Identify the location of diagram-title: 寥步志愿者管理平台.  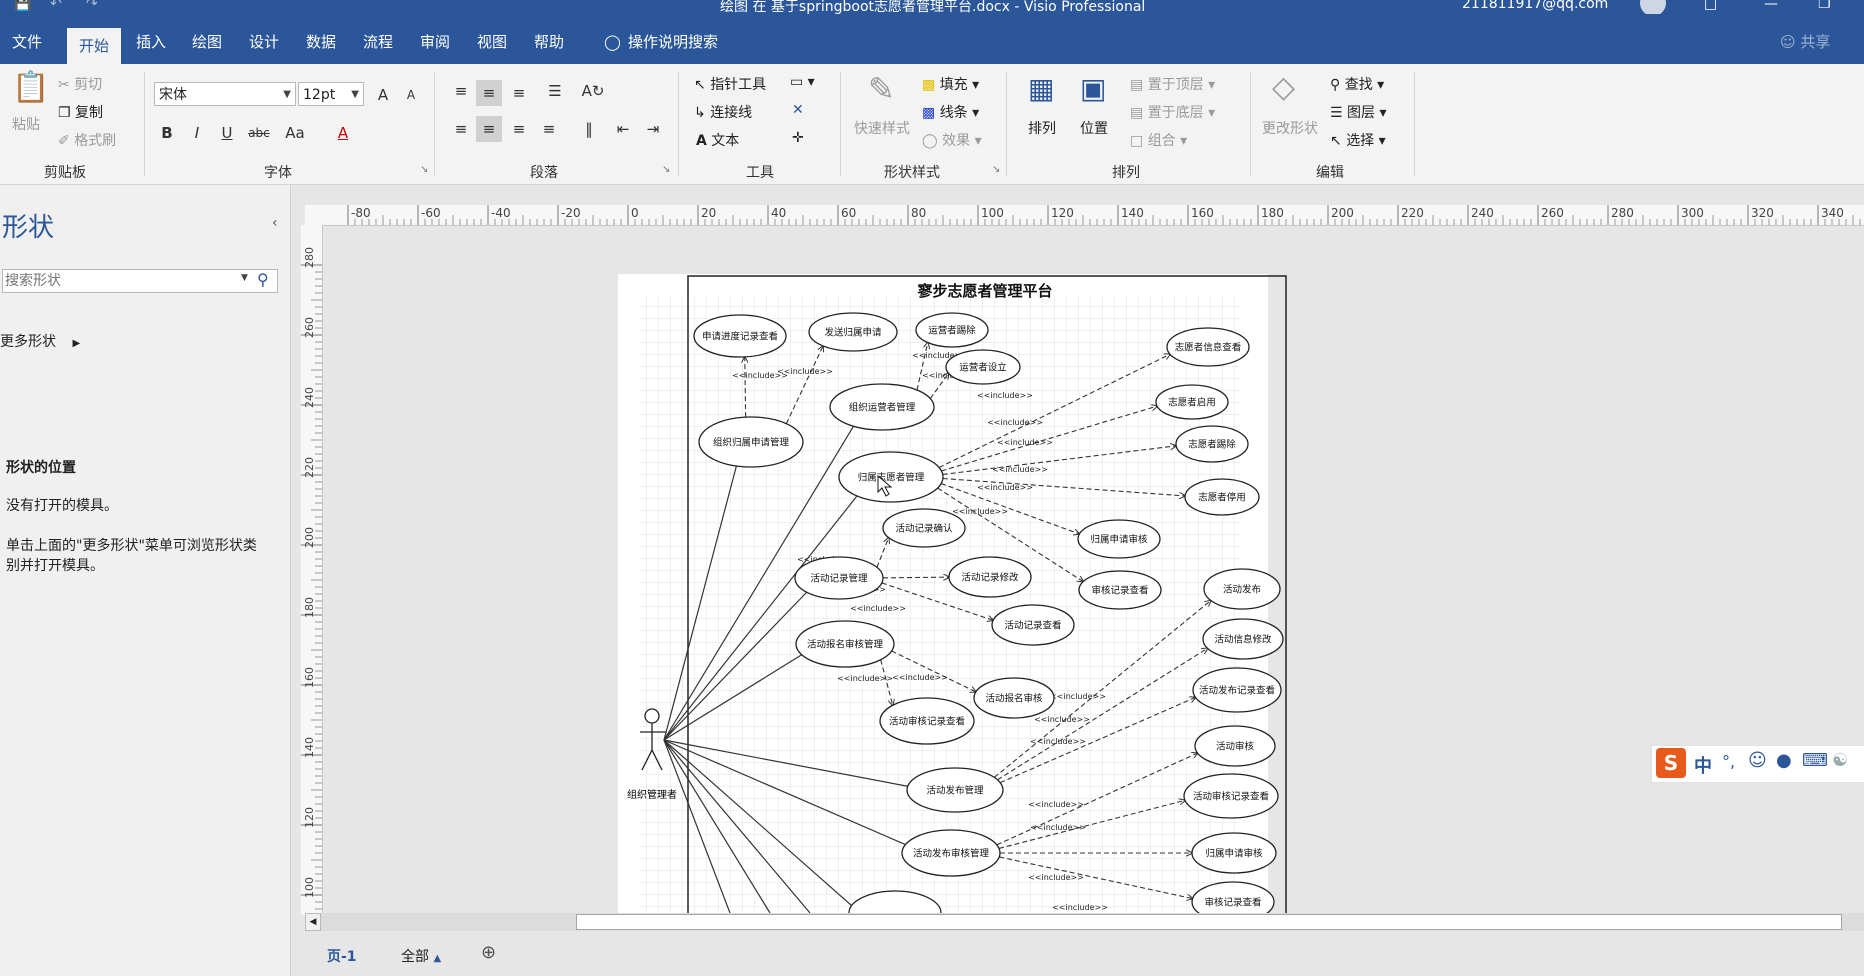
(984, 291).